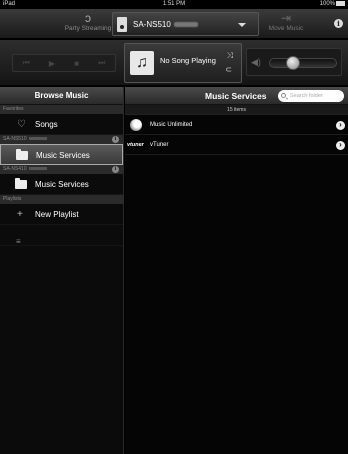  I want to click on search-input: Search folder, so click(311, 96).